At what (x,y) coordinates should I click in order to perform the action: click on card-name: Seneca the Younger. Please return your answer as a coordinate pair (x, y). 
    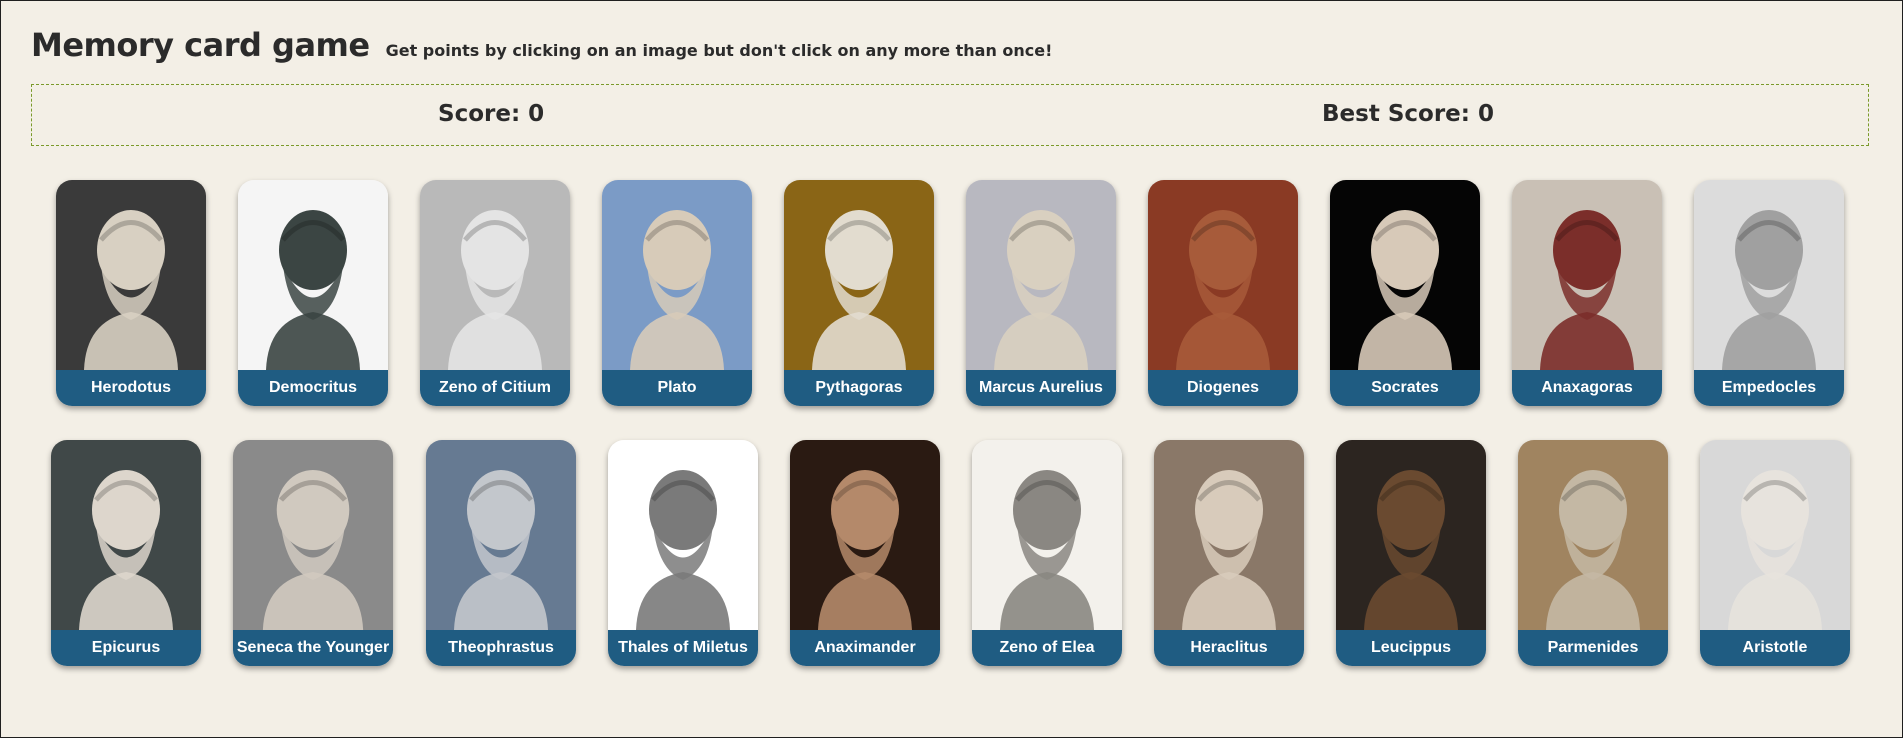
    Looking at the image, I should click on (313, 648).